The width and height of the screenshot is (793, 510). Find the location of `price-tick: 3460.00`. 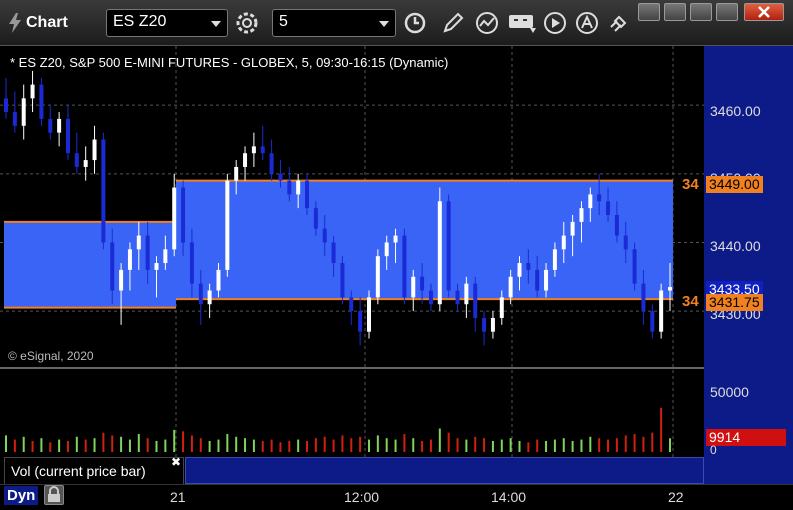

price-tick: 3460.00 is located at coordinates (735, 111).